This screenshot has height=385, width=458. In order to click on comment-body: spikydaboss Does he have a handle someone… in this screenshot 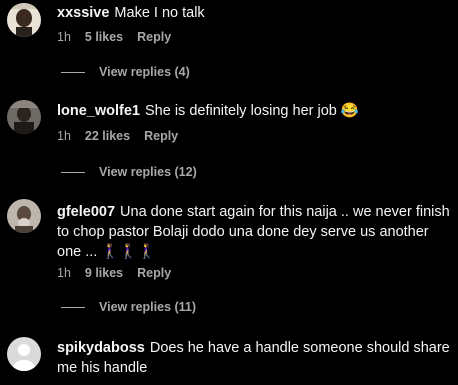, I will do `click(254, 358)`.